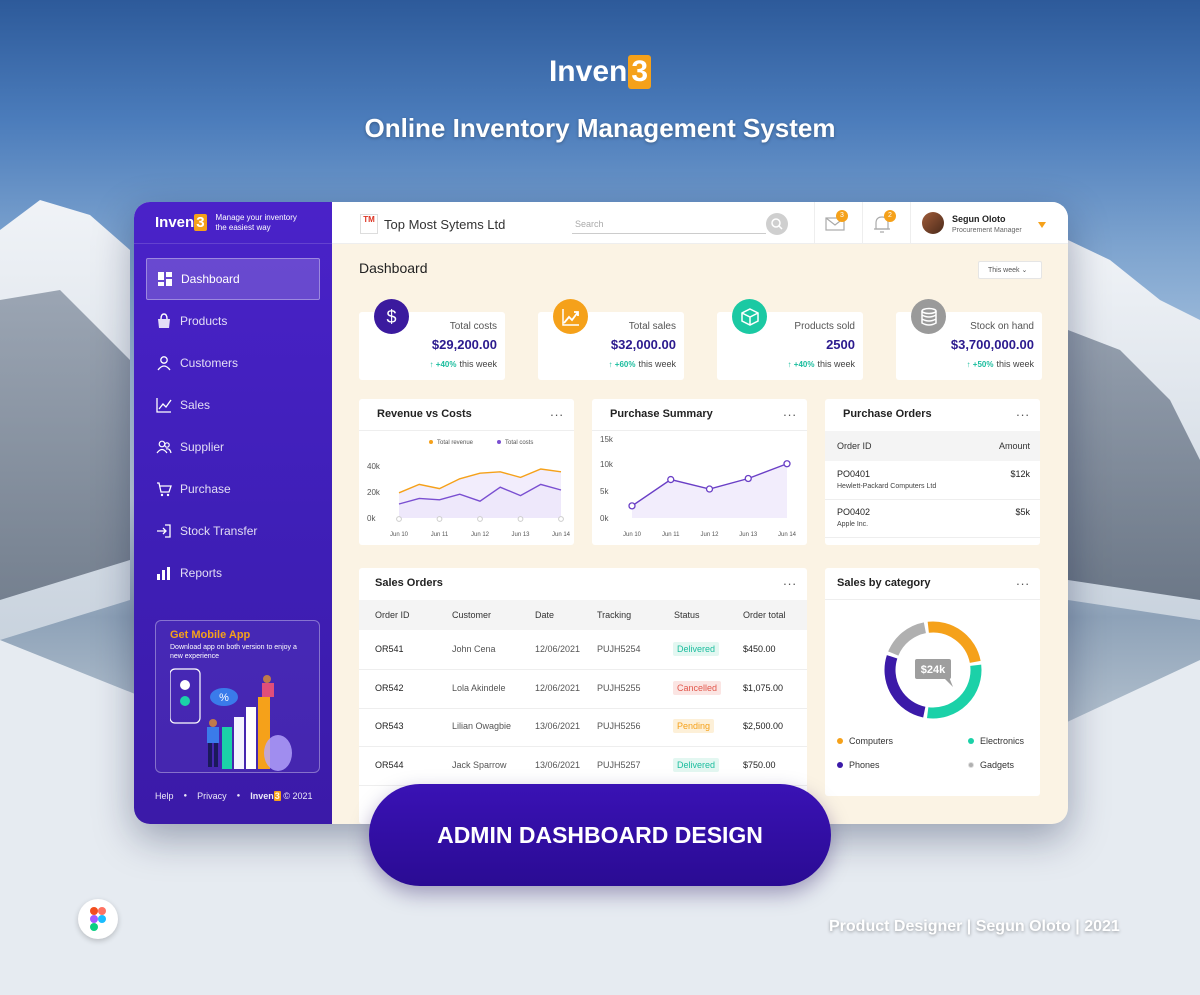 The width and height of the screenshot is (1200, 995). Describe the element at coordinates (640, 72) in the screenshot. I see `brand-suffix: 3` at that location.